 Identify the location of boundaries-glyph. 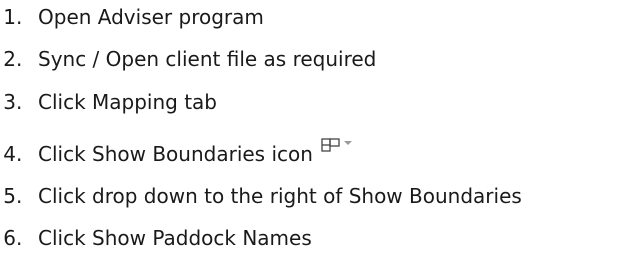
(330, 145).